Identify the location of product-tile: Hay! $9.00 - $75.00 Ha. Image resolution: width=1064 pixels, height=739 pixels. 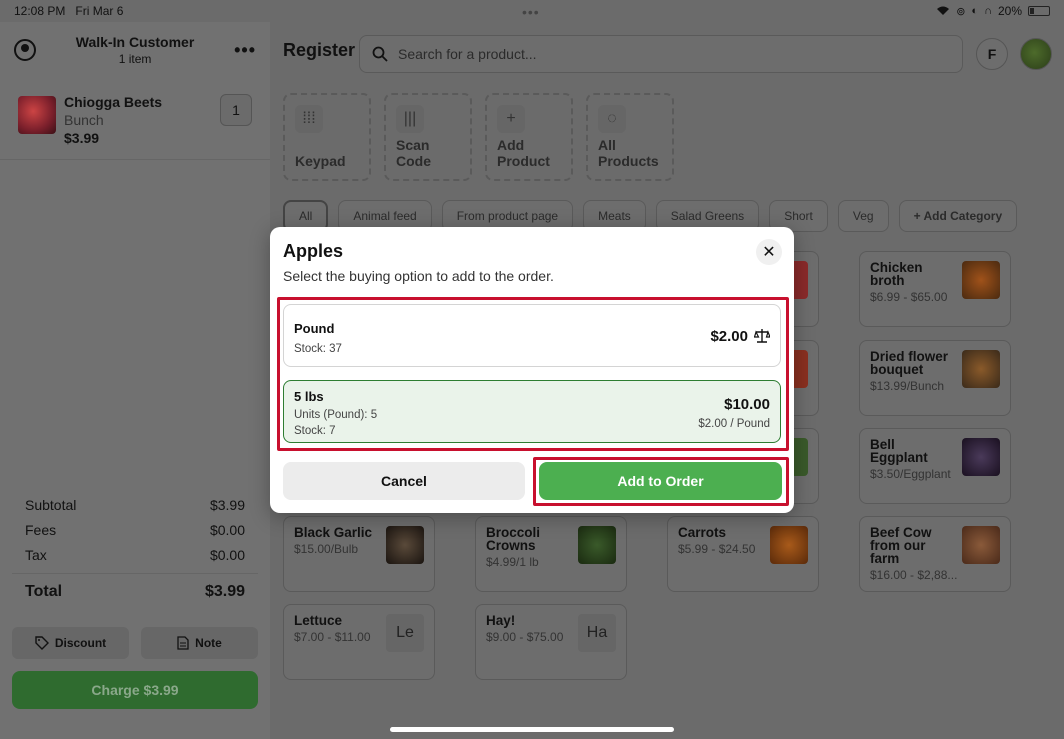
(551, 642).